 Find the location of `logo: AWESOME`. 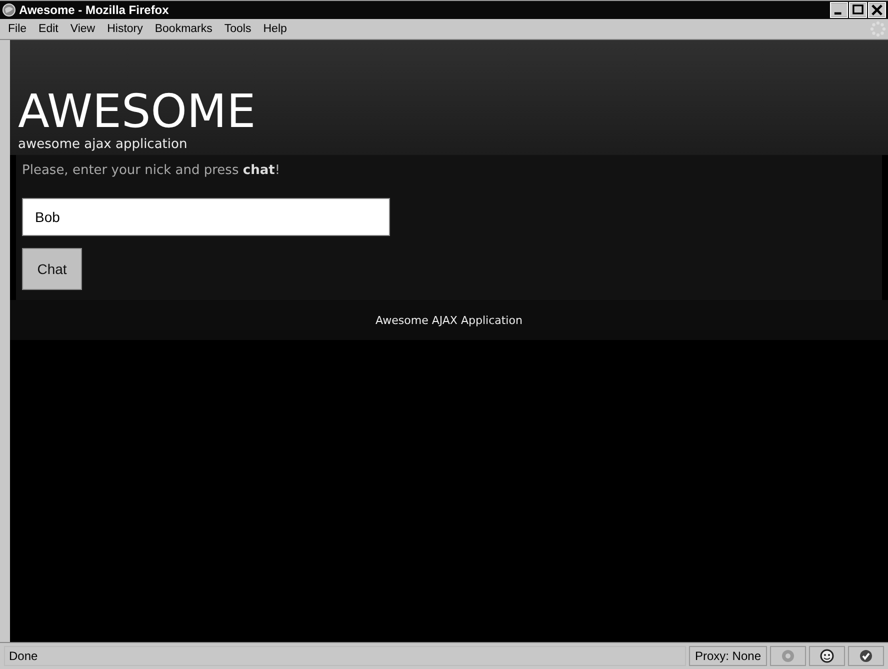

logo: AWESOME is located at coordinates (137, 111).